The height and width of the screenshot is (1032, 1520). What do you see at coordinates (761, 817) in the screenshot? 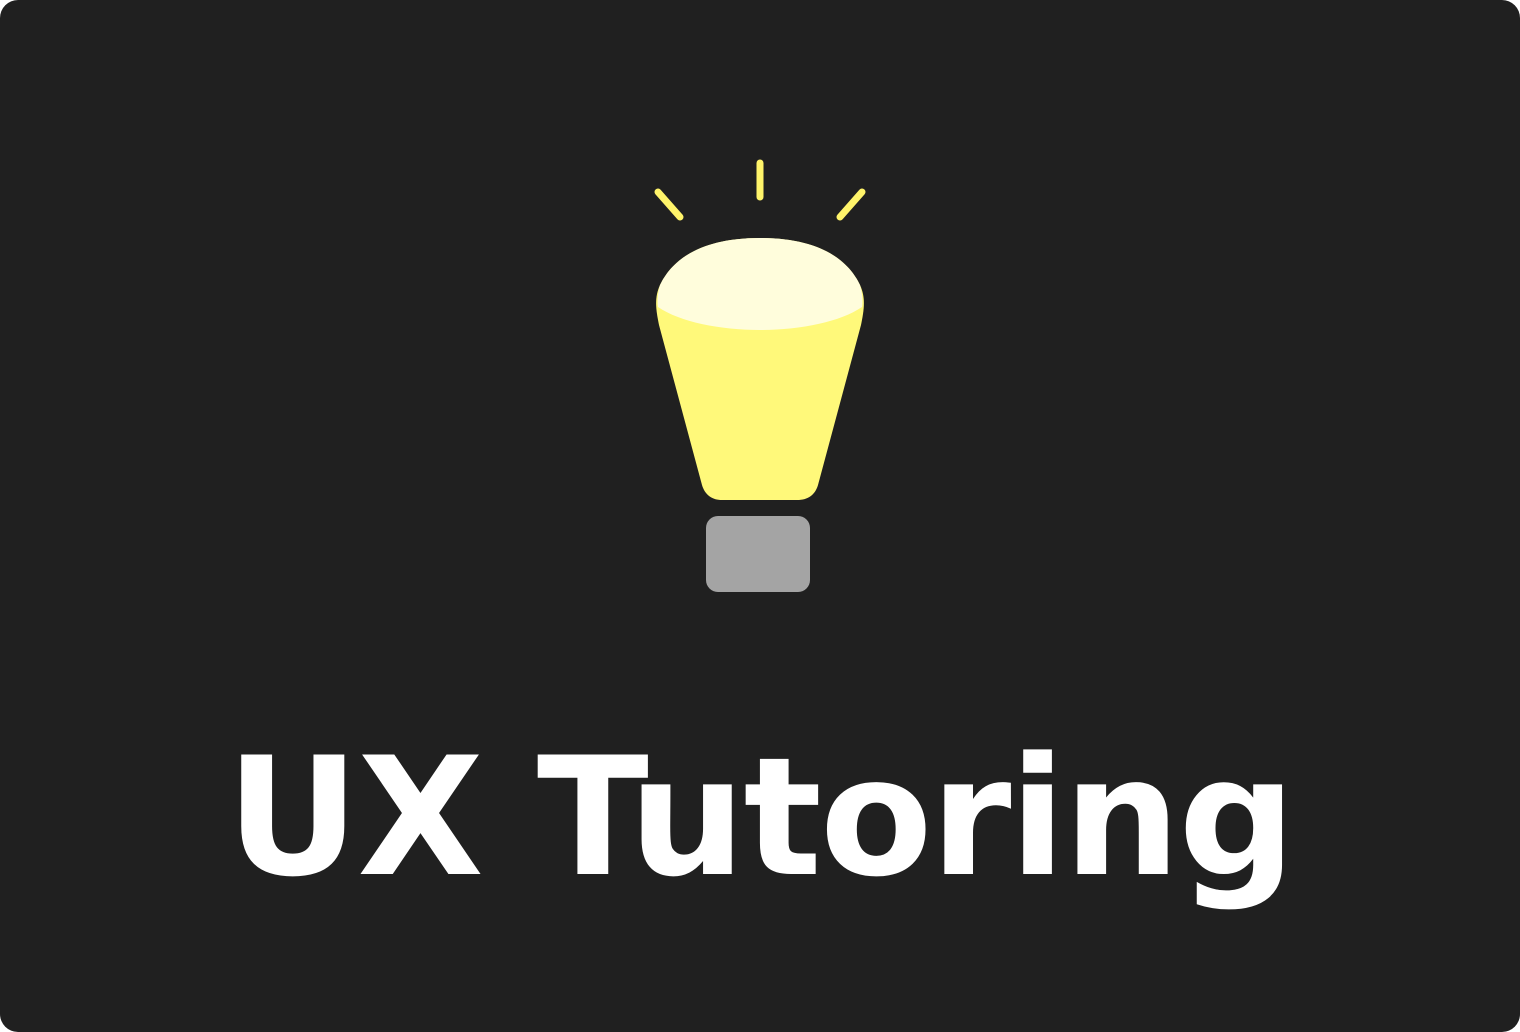
I see `card-title: UX Tutoring` at bounding box center [761, 817].